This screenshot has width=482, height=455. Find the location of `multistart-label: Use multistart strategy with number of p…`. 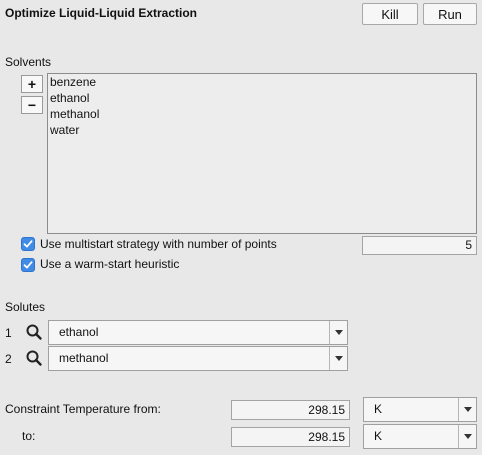

multistart-label: Use multistart strategy with number of p… is located at coordinates (158, 244).